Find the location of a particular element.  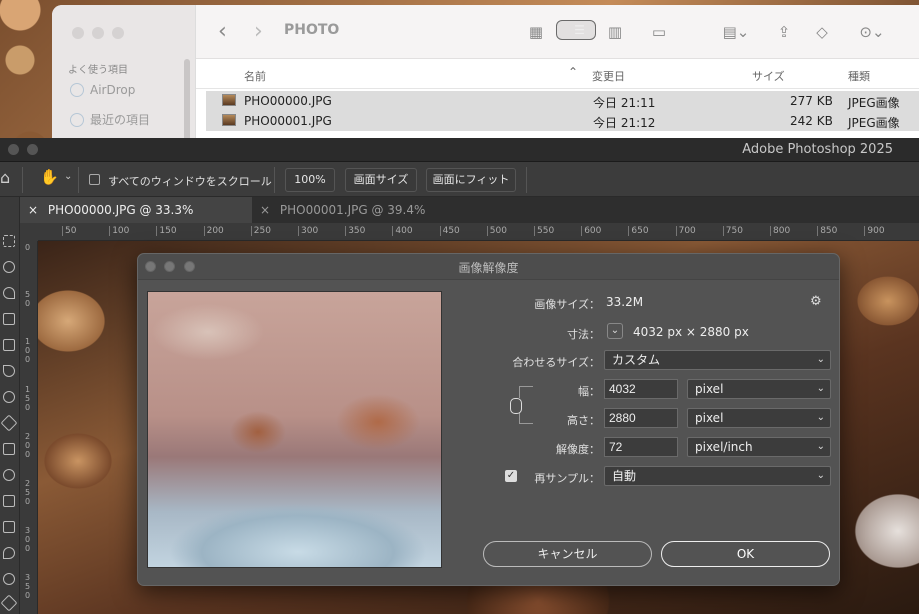

dialog-titlebar: 画像解像度 is located at coordinates (488, 267).